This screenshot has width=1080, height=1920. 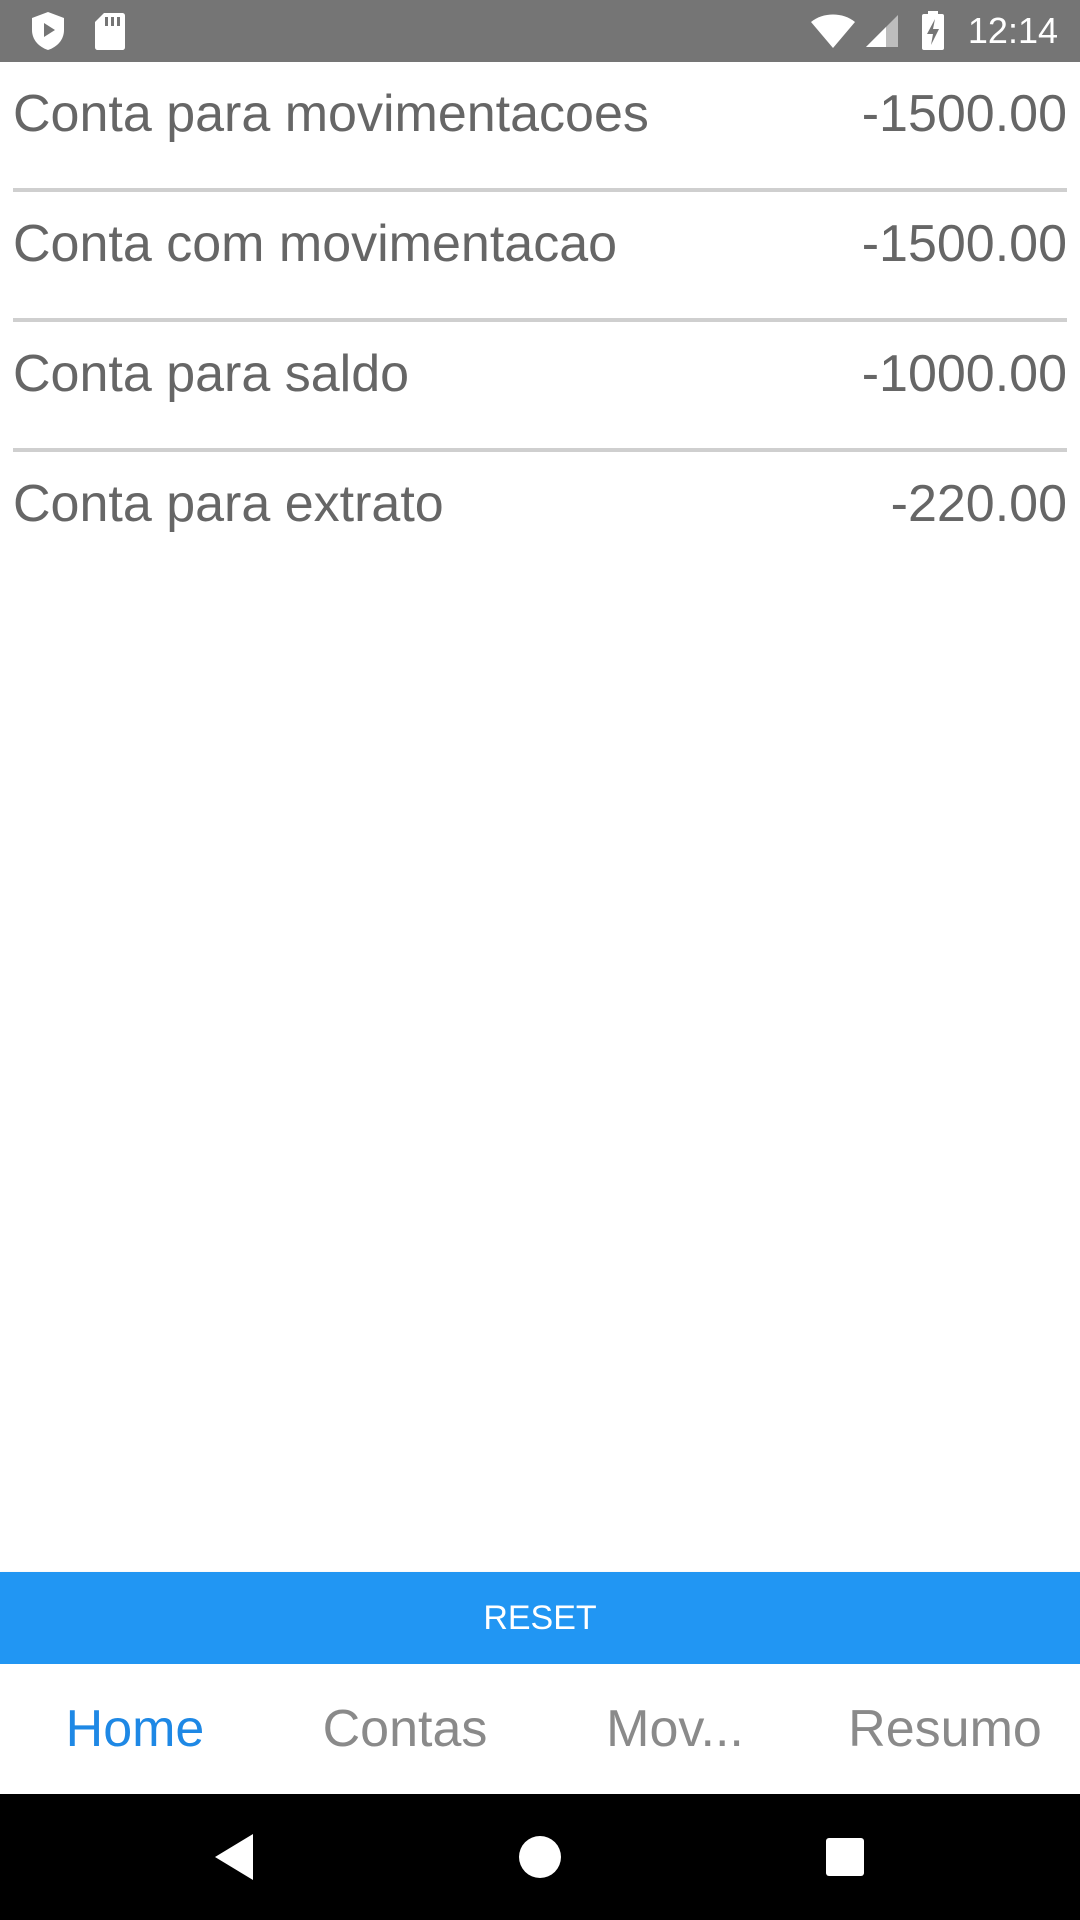 I want to click on reset-button: RESET, so click(x=540, y=1618).